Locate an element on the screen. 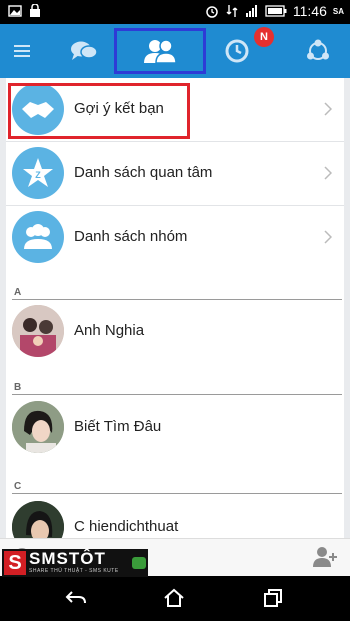 The image size is (350, 621). tab-contacts is located at coordinates (160, 51).